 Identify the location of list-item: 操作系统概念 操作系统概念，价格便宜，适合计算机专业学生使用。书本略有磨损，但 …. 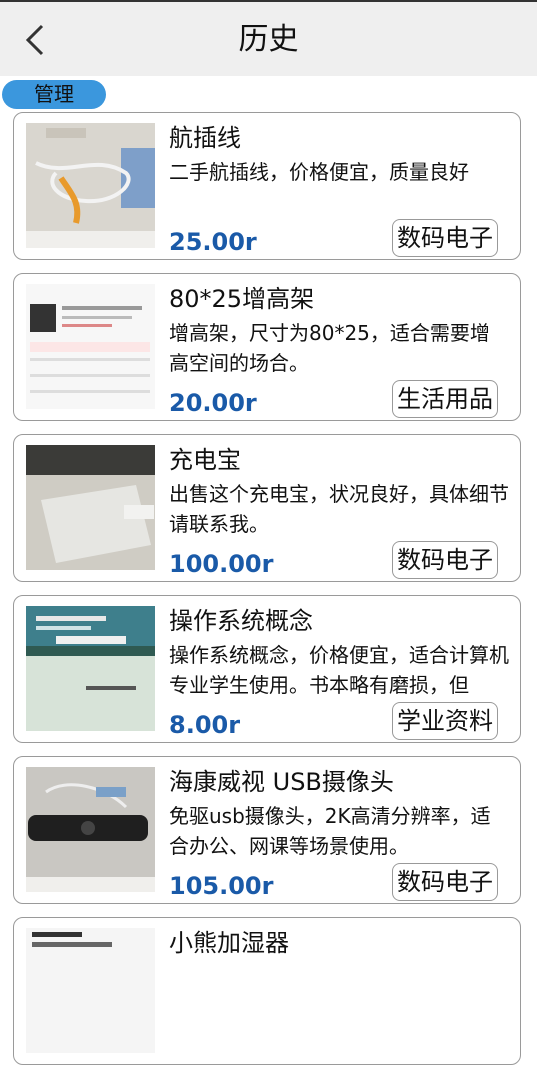
(267, 669).